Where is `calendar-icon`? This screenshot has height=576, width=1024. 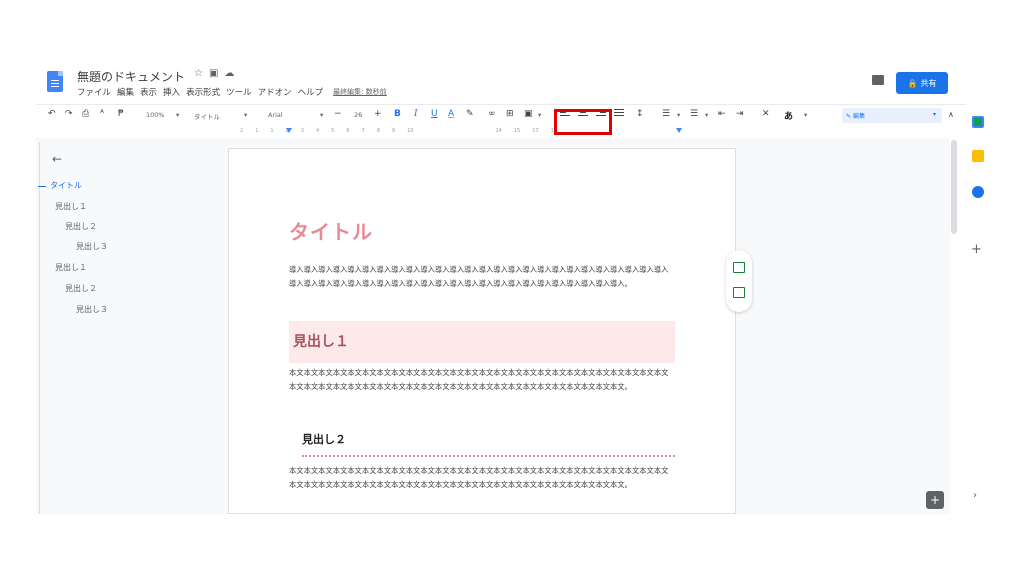 calendar-icon is located at coordinates (978, 122).